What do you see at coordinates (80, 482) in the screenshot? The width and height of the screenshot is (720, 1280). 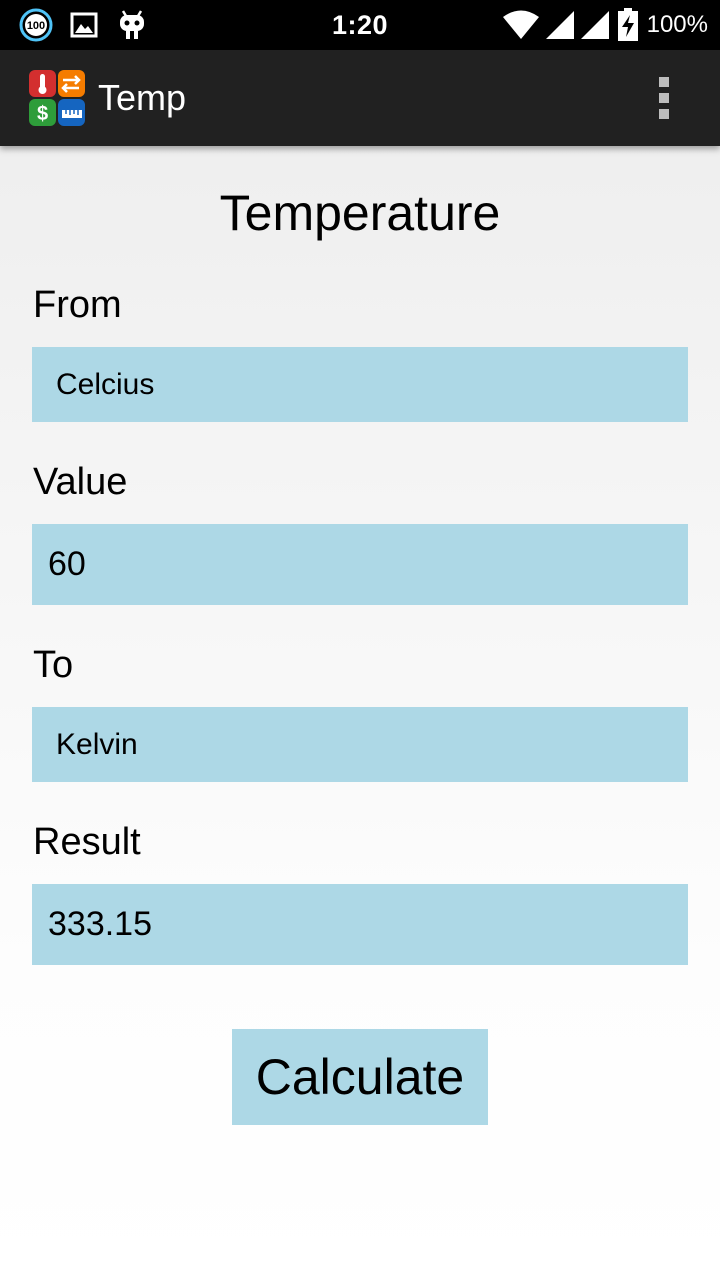 I see `value-label: Value` at bounding box center [80, 482].